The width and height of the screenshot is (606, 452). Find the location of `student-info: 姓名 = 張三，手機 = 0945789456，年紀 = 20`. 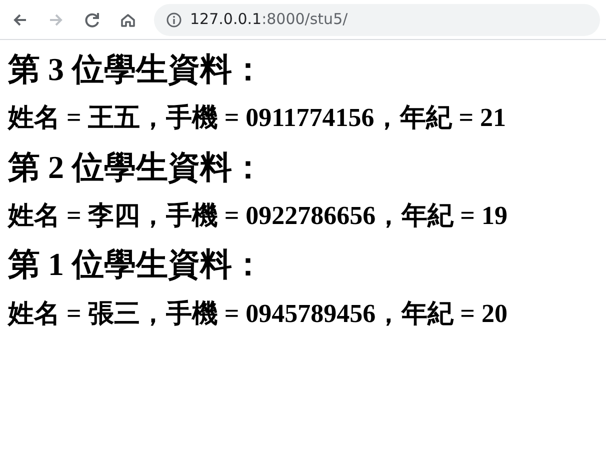

student-info: 姓名 = 張三，手機 = 0945789456，年紀 = 20 is located at coordinates (258, 313).